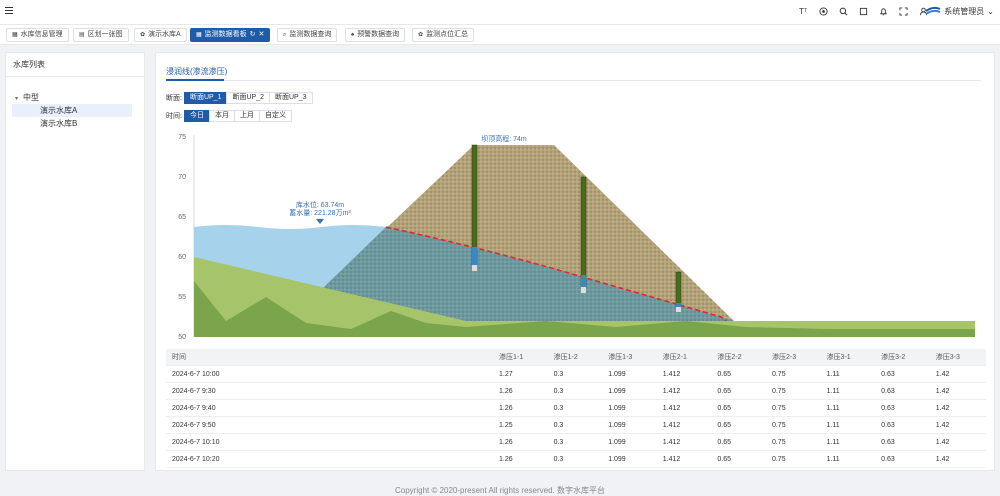  I want to click on user-menu: 系统管理员 ⌄, so click(959, 11).